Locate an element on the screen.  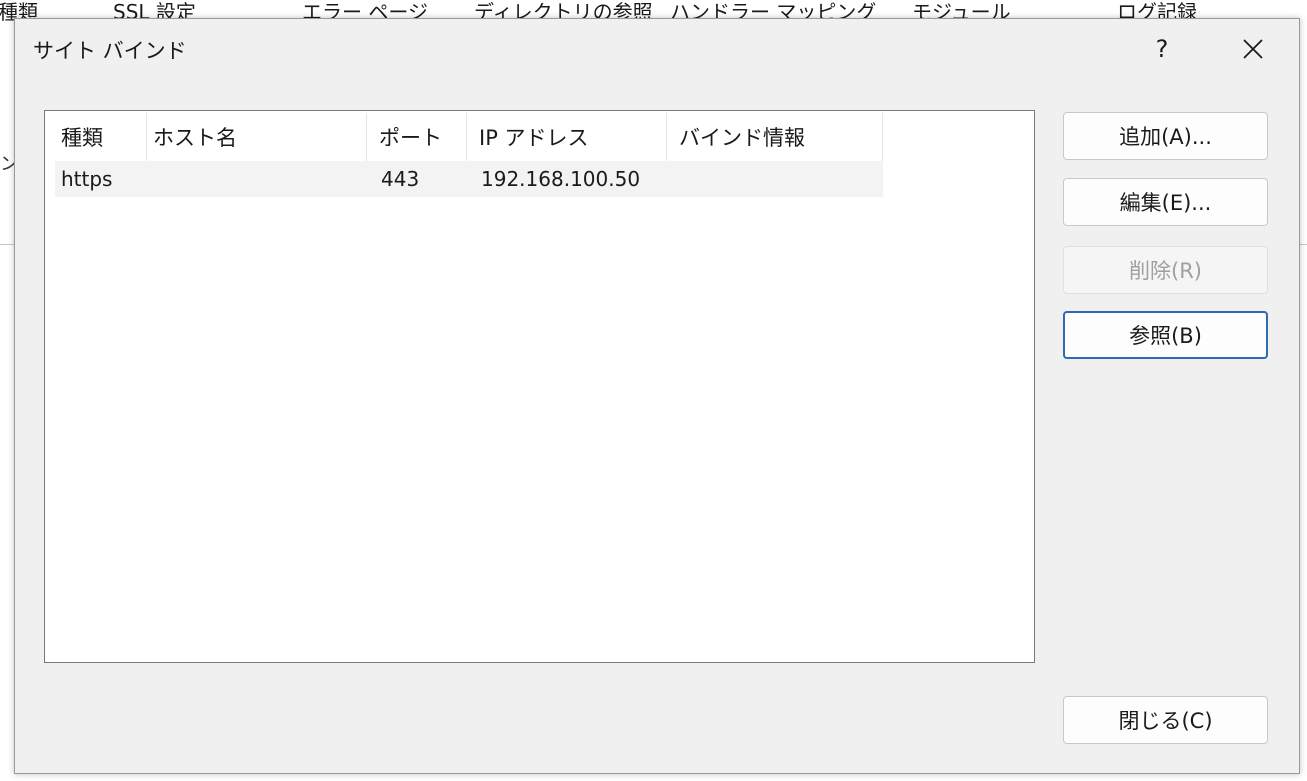
column-header-type: 種類 is located at coordinates (101, 137).